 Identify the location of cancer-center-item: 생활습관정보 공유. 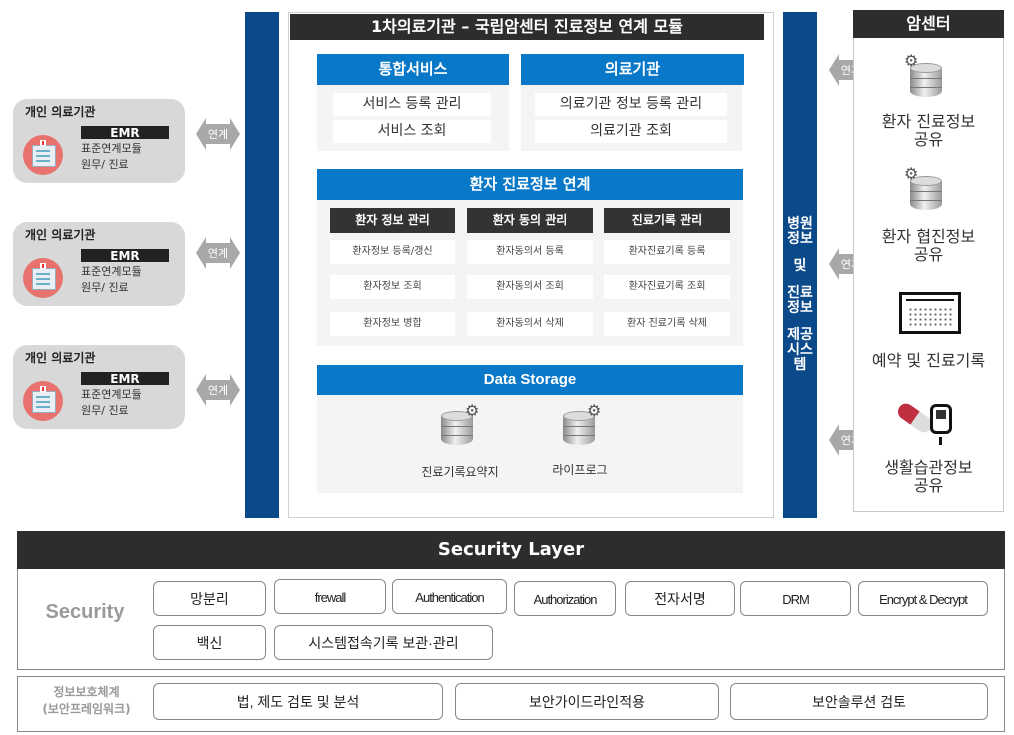
(928, 477).